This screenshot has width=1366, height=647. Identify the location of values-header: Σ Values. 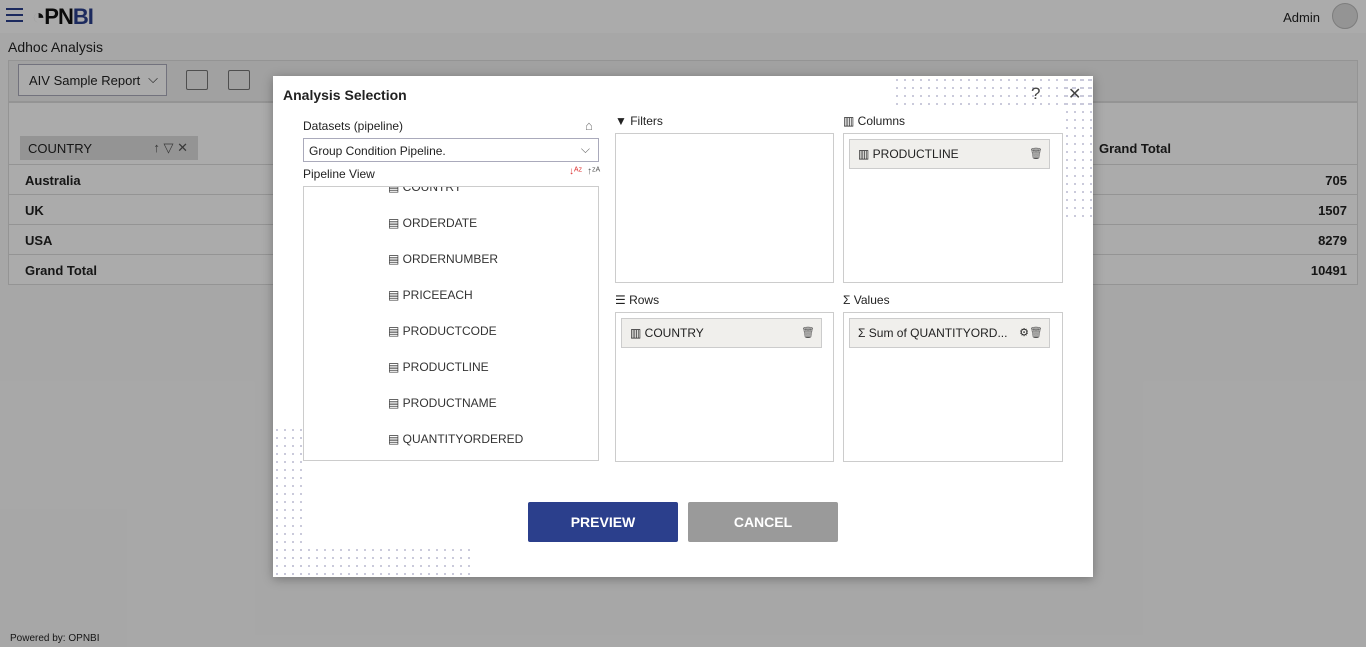
(866, 300).